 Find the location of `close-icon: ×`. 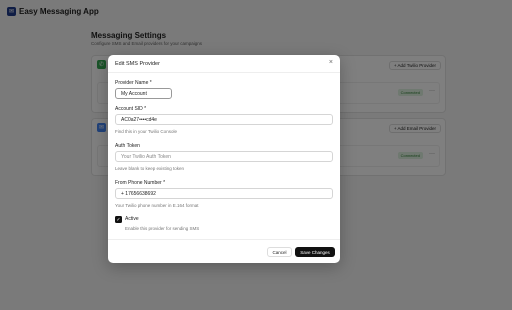

close-icon: × is located at coordinates (331, 62).